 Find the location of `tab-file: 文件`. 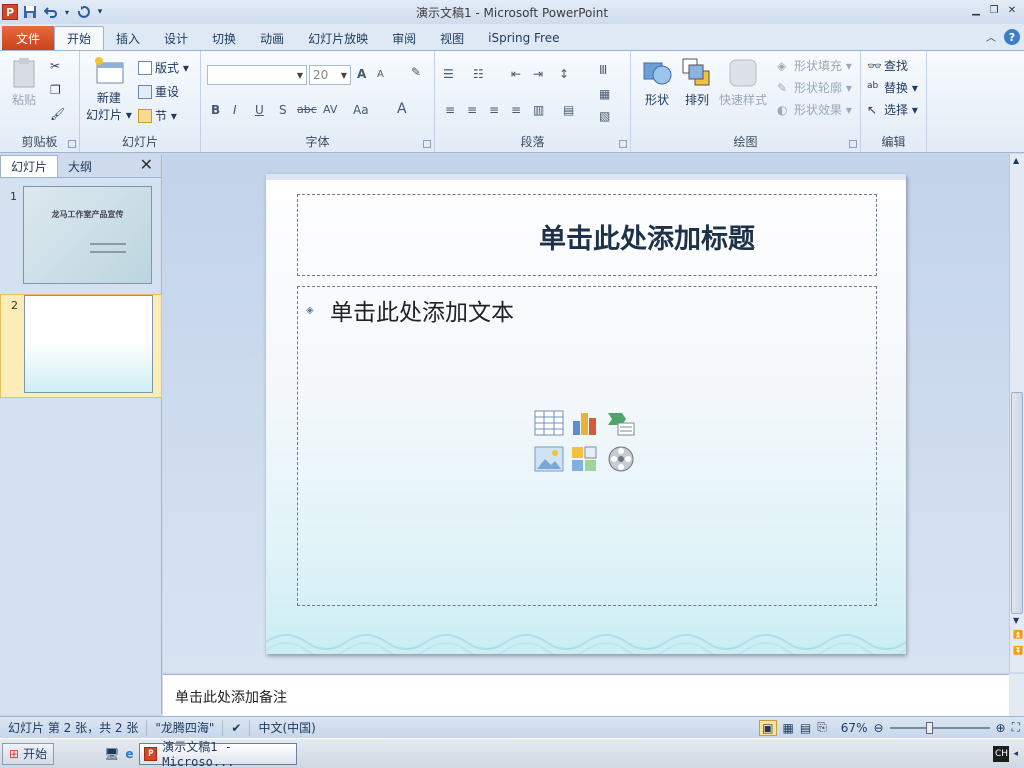

tab-file: 文件 is located at coordinates (28, 38).